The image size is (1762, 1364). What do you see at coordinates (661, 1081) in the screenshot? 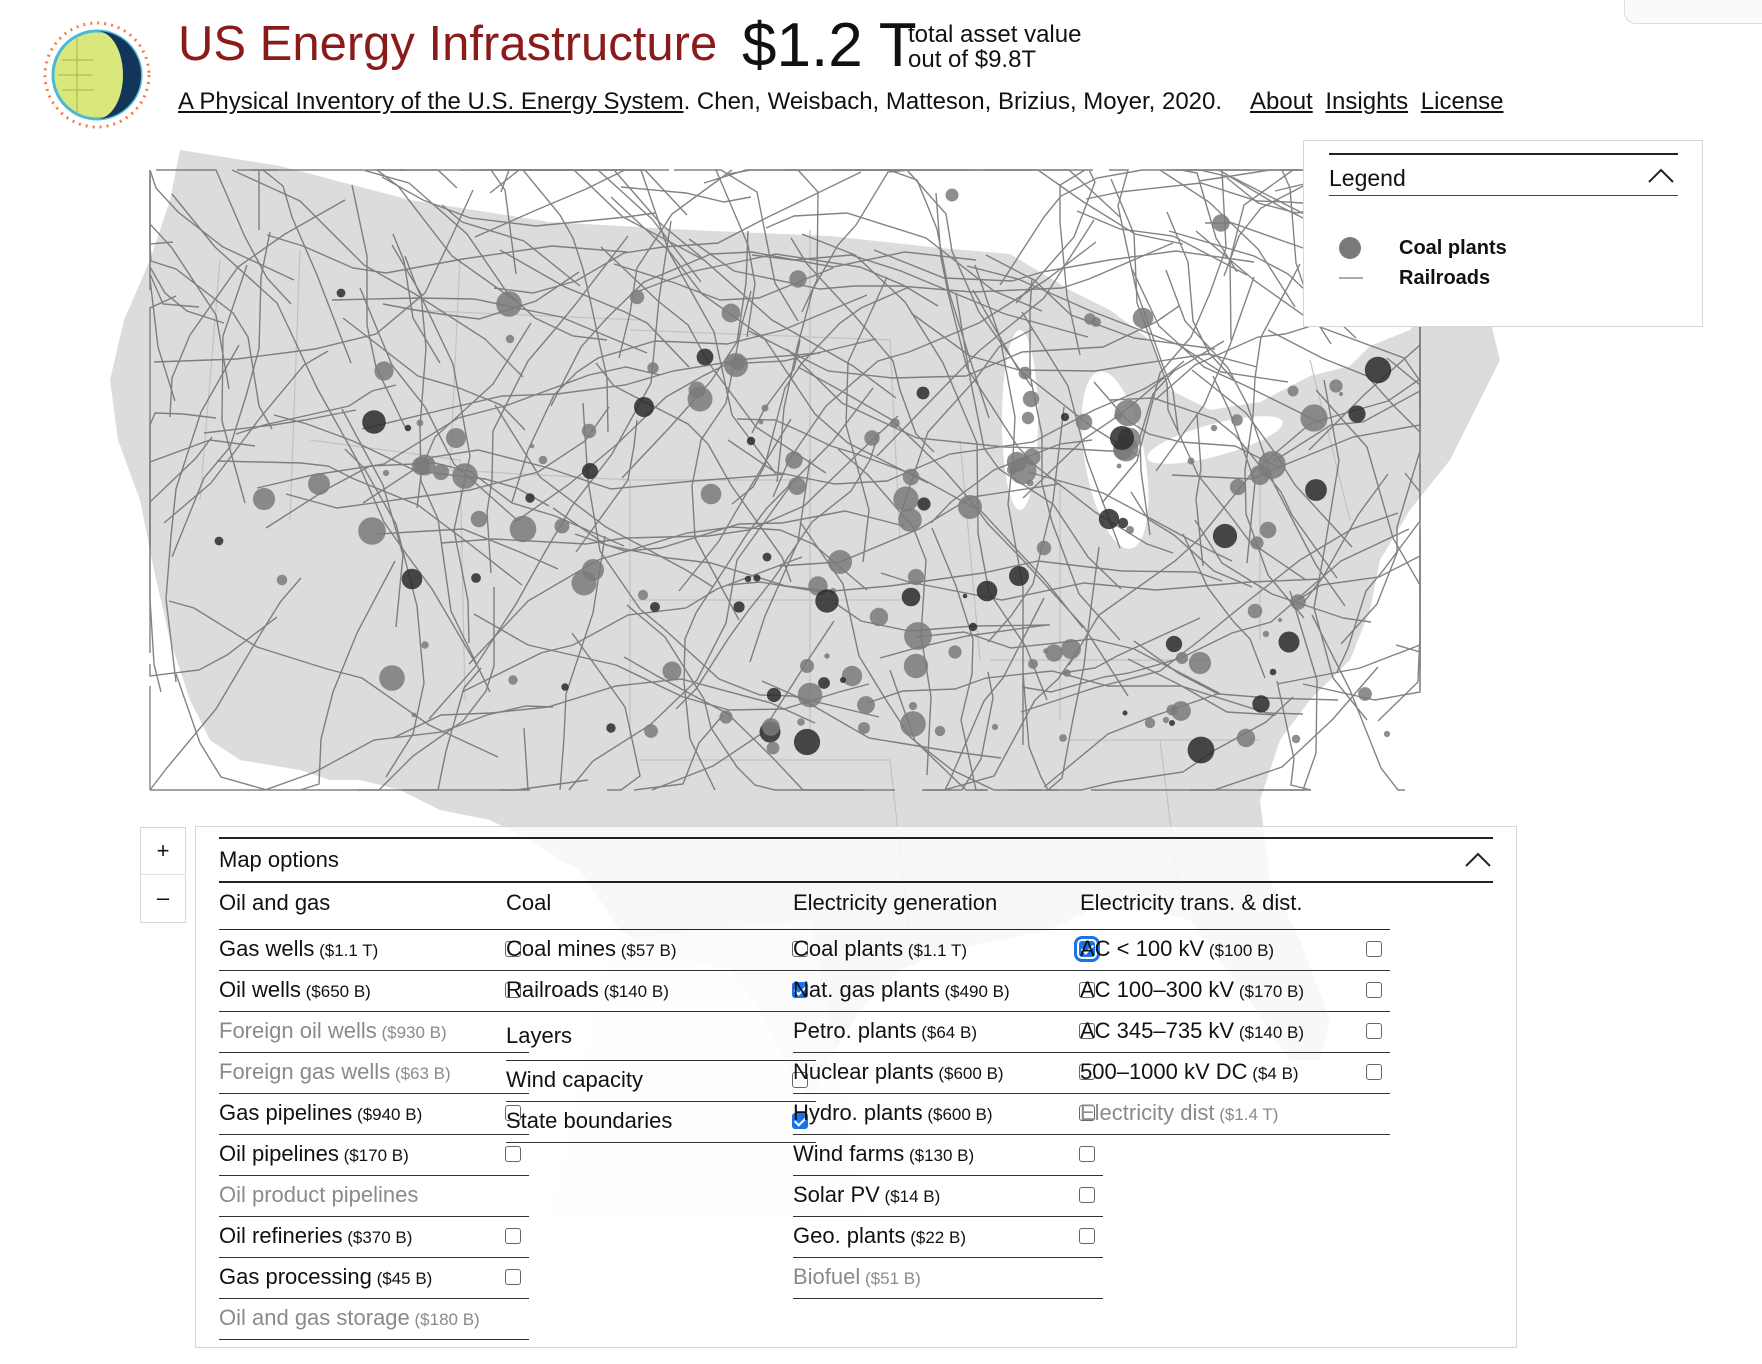
I see `option-row: Wind capacity` at bounding box center [661, 1081].